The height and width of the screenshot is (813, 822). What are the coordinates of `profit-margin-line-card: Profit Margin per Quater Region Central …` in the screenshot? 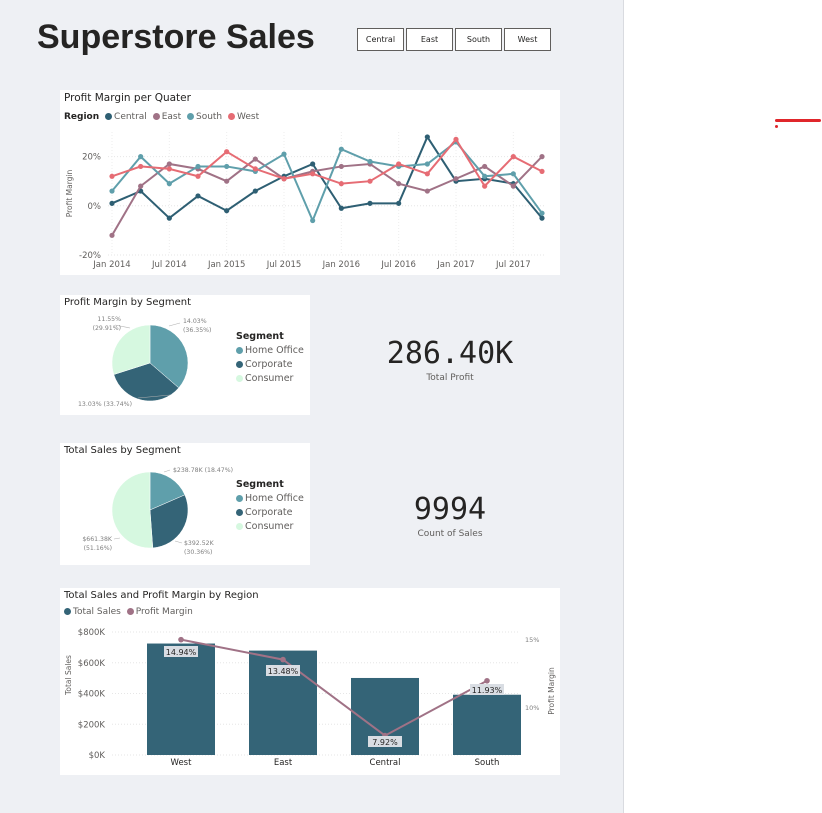 It's located at (310, 182).